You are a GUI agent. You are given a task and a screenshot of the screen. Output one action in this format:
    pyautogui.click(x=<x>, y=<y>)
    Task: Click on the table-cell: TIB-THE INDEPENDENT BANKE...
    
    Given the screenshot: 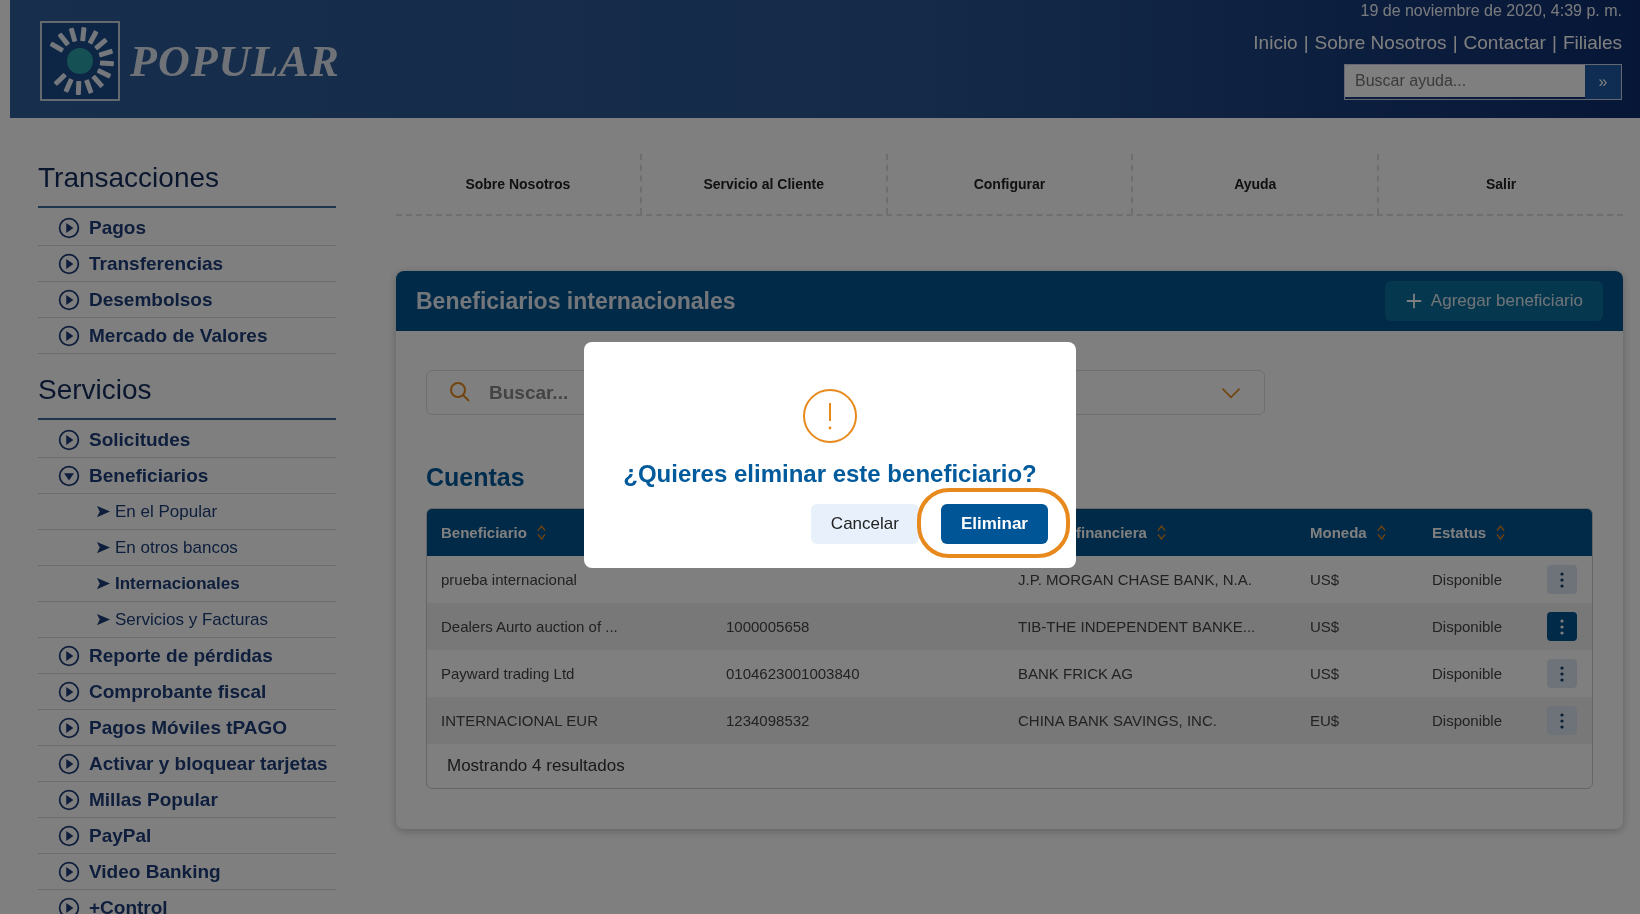 What is the action you would take?
    pyautogui.click(x=1137, y=626)
    